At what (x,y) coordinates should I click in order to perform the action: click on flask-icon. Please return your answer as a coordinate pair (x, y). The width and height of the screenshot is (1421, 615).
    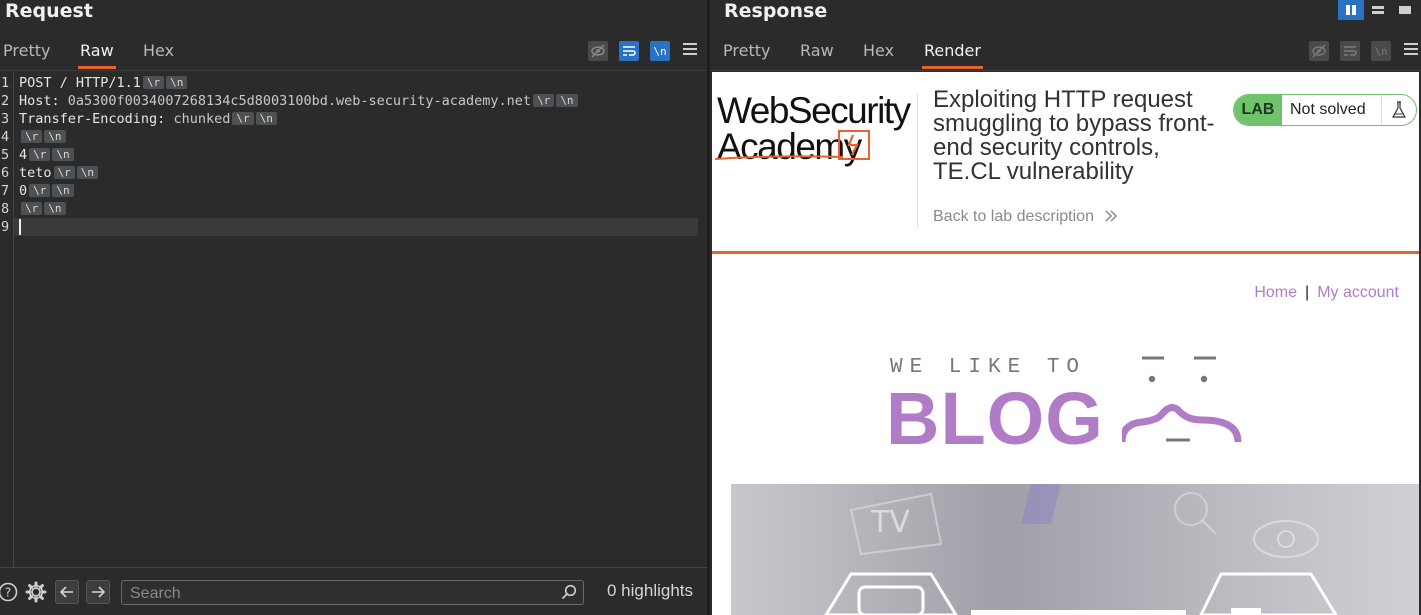
    Looking at the image, I should click on (1398, 110).